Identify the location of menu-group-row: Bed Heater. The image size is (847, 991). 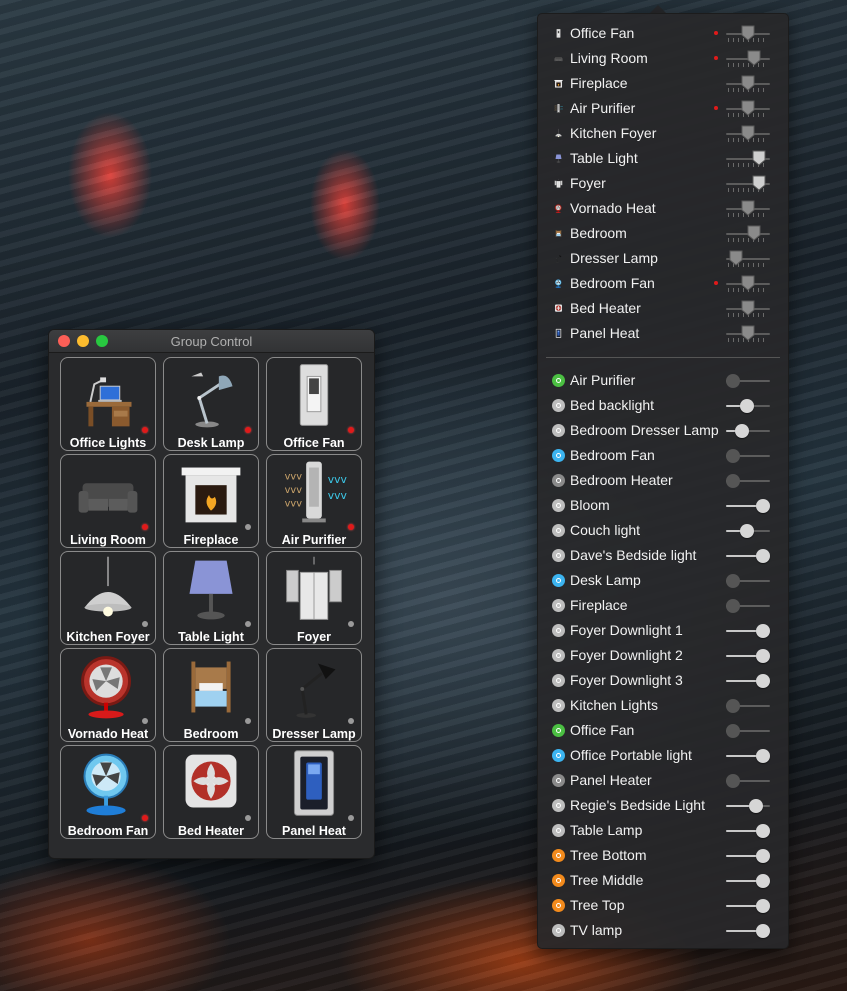
(663, 308).